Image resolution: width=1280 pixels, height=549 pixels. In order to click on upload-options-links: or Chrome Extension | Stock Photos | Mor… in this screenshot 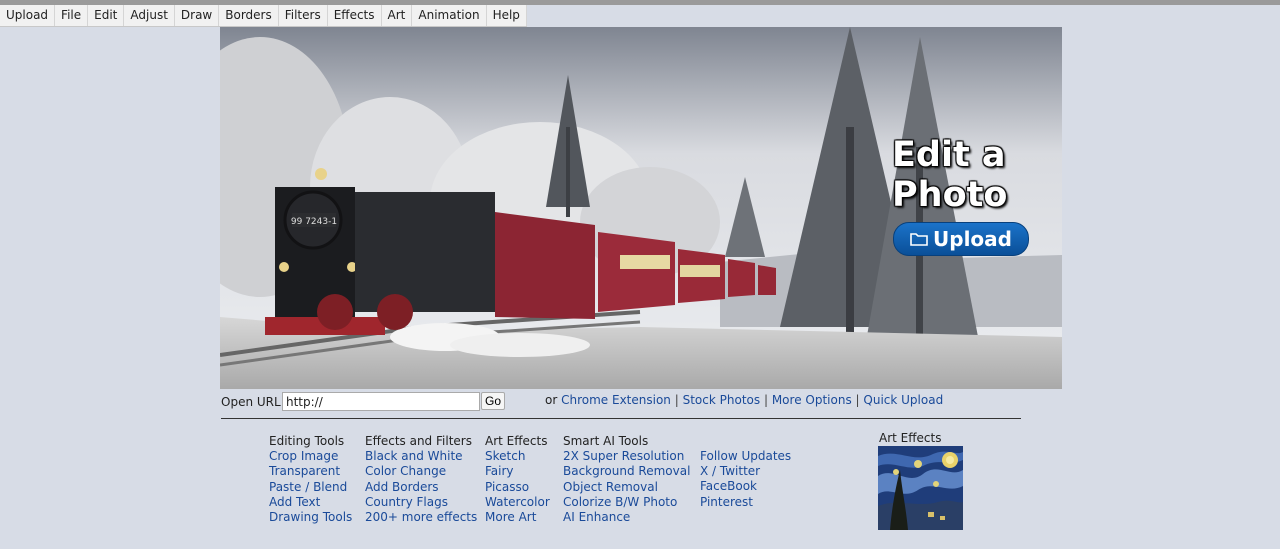, I will do `click(744, 400)`.